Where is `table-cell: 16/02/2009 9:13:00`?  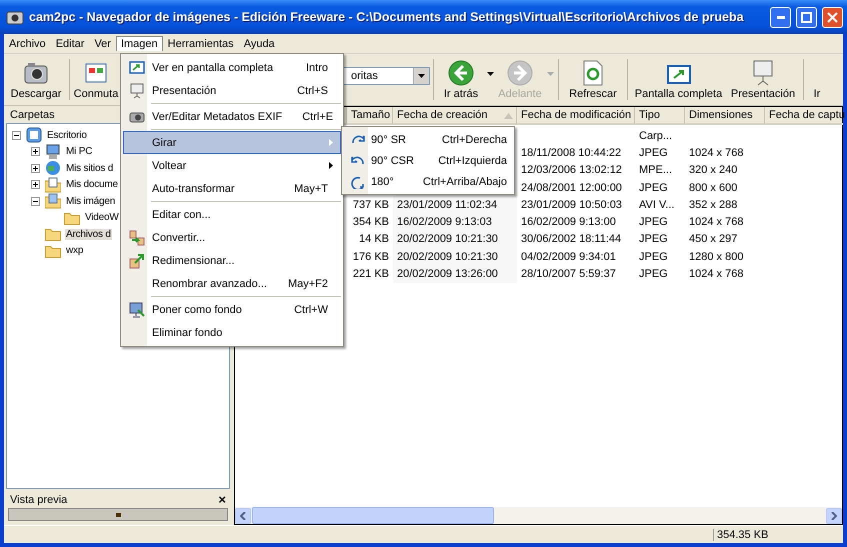 table-cell: 16/02/2009 9:13:00 is located at coordinates (568, 222).